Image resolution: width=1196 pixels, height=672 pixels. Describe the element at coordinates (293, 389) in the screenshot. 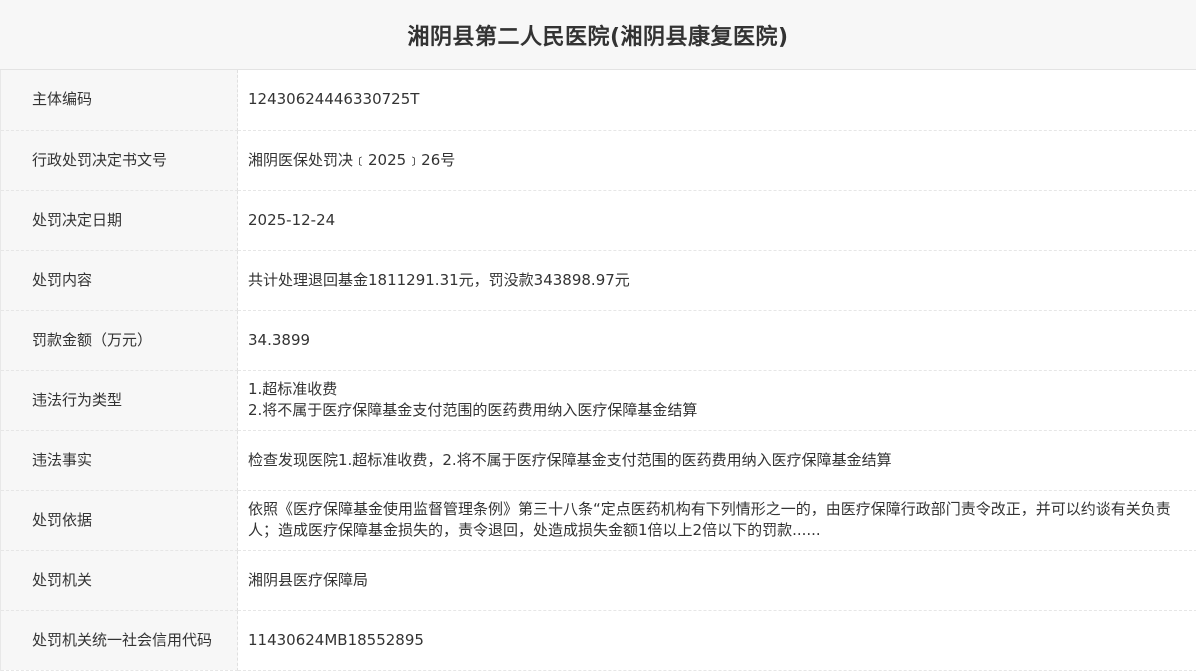

I see `field-value-line: 1.超标准收费` at that location.